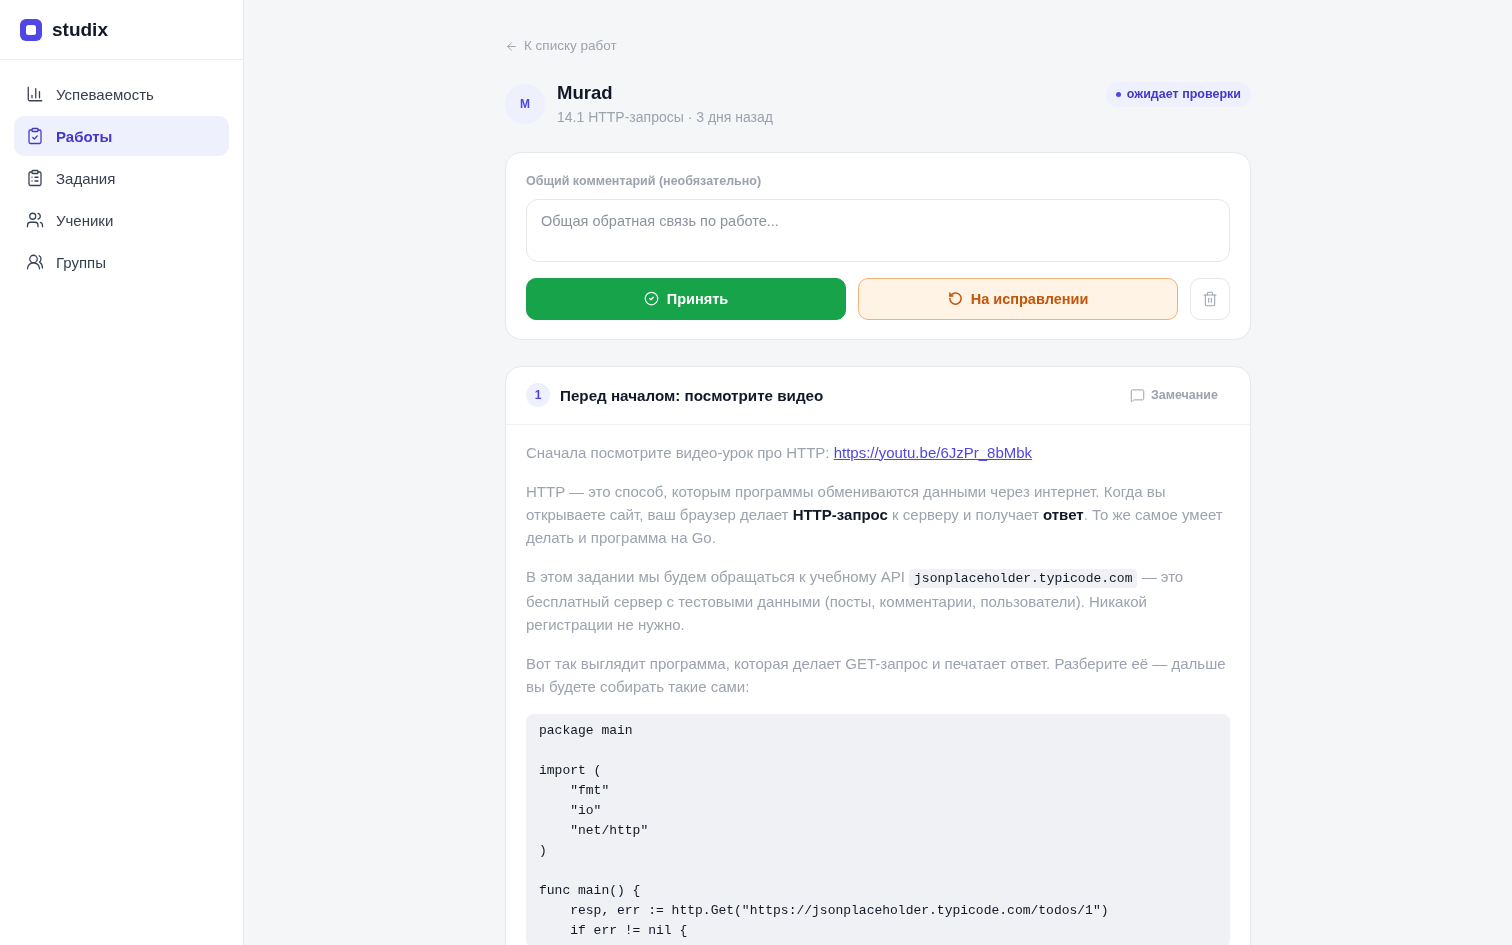  I want to click on nav-item: Ученики, so click(121, 220).